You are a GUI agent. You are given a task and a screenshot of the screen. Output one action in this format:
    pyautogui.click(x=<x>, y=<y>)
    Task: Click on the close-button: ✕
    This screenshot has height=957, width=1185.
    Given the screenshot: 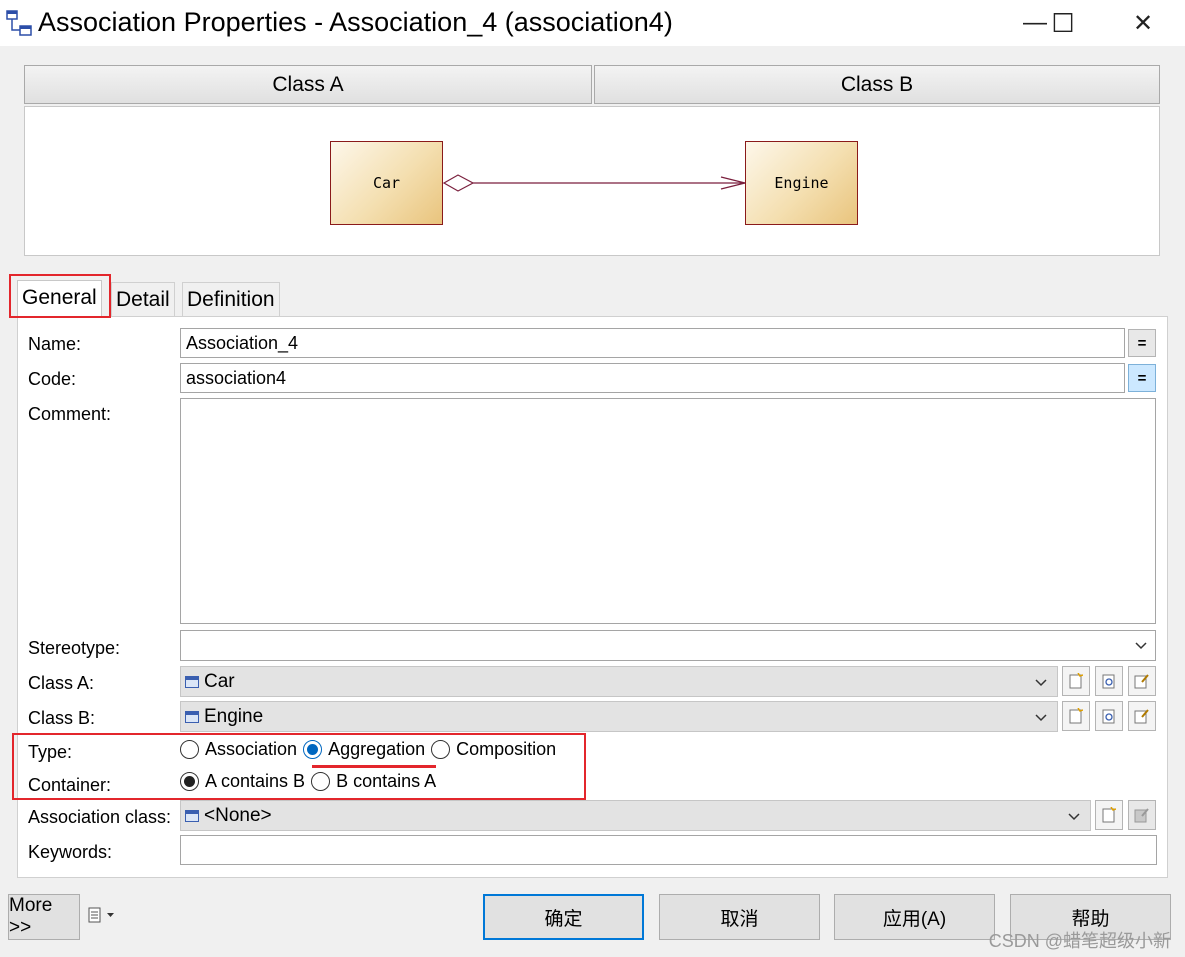 What is the action you would take?
    pyautogui.click(x=1143, y=23)
    